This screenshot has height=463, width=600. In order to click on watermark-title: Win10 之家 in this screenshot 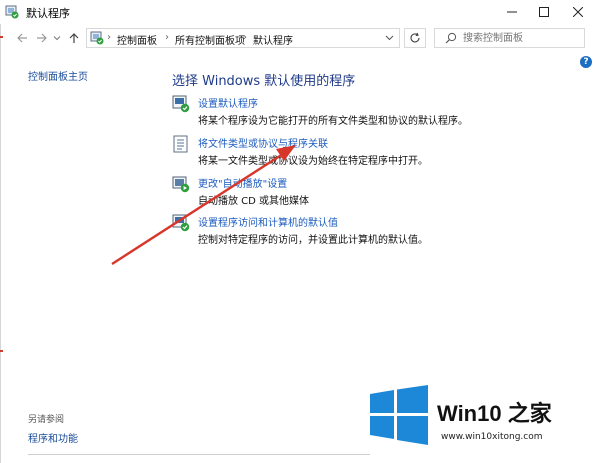, I will do `click(494, 413)`.